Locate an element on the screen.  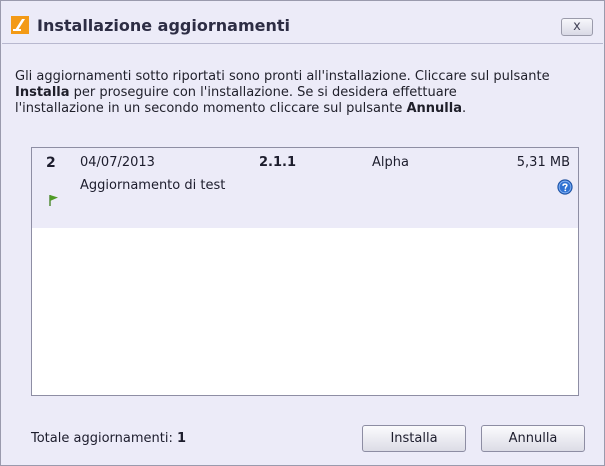
install-button: Installa is located at coordinates (414, 438).